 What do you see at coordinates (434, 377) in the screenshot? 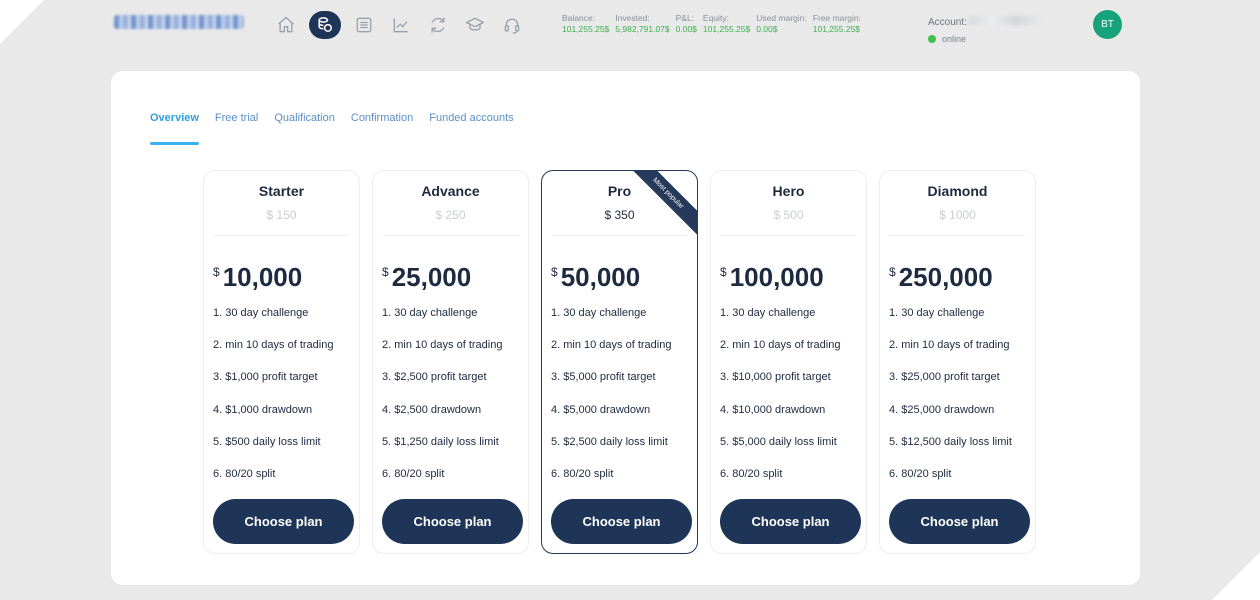
I see `feature-item: 3. $2,500 profit target` at bounding box center [434, 377].